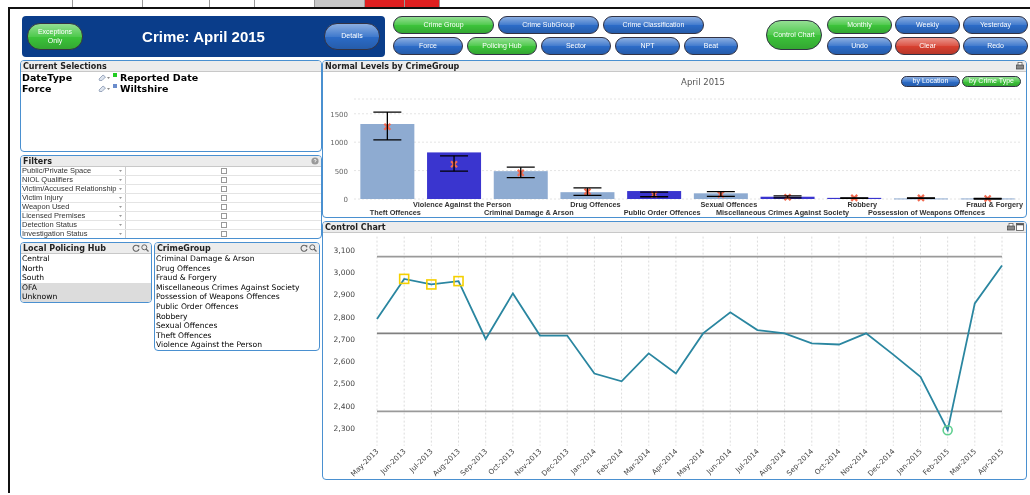 This screenshot has height=495, width=1030. What do you see at coordinates (144, 88) in the screenshot?
I see `selection-value: Wiltshire` at bounding box center [144, 88].